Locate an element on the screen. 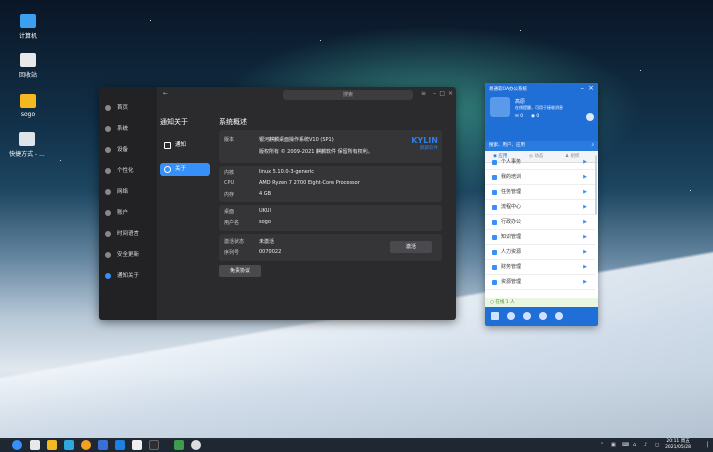  tray-app-icon: ▣ is located at coordinates (613, 445).